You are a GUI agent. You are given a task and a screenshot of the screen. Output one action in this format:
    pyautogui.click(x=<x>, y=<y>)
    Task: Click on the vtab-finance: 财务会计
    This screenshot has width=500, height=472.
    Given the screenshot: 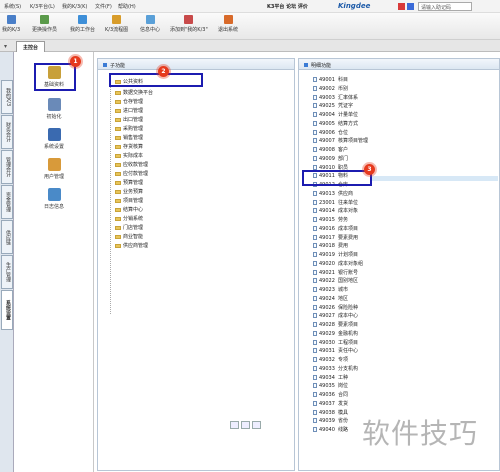 What is the action you would take?
    pyautogui.click(x=7, y=132)
    